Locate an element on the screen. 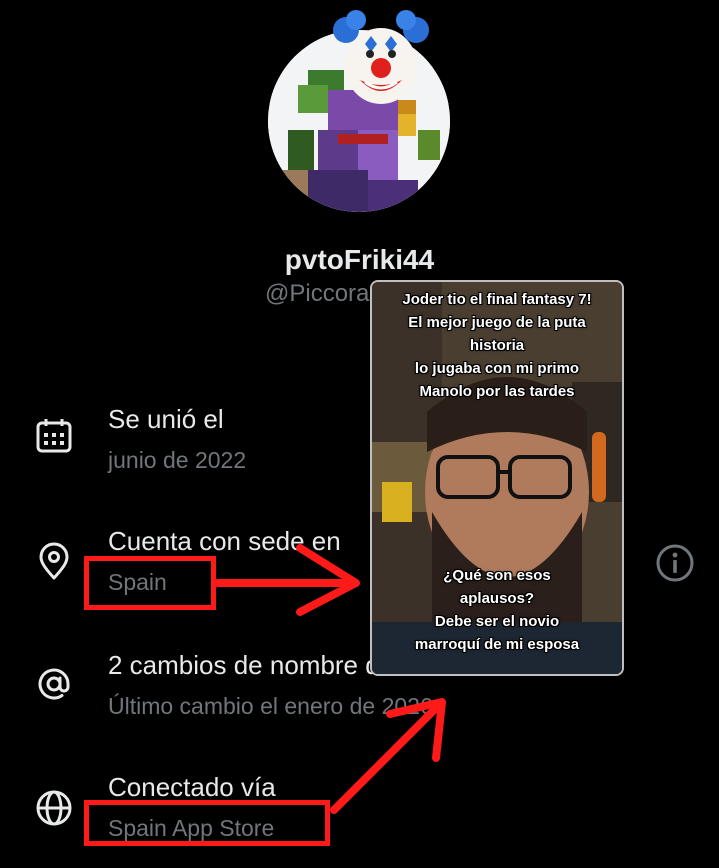  caption-line: lo jugaba con mi primo is located at coordinates (497, 368).